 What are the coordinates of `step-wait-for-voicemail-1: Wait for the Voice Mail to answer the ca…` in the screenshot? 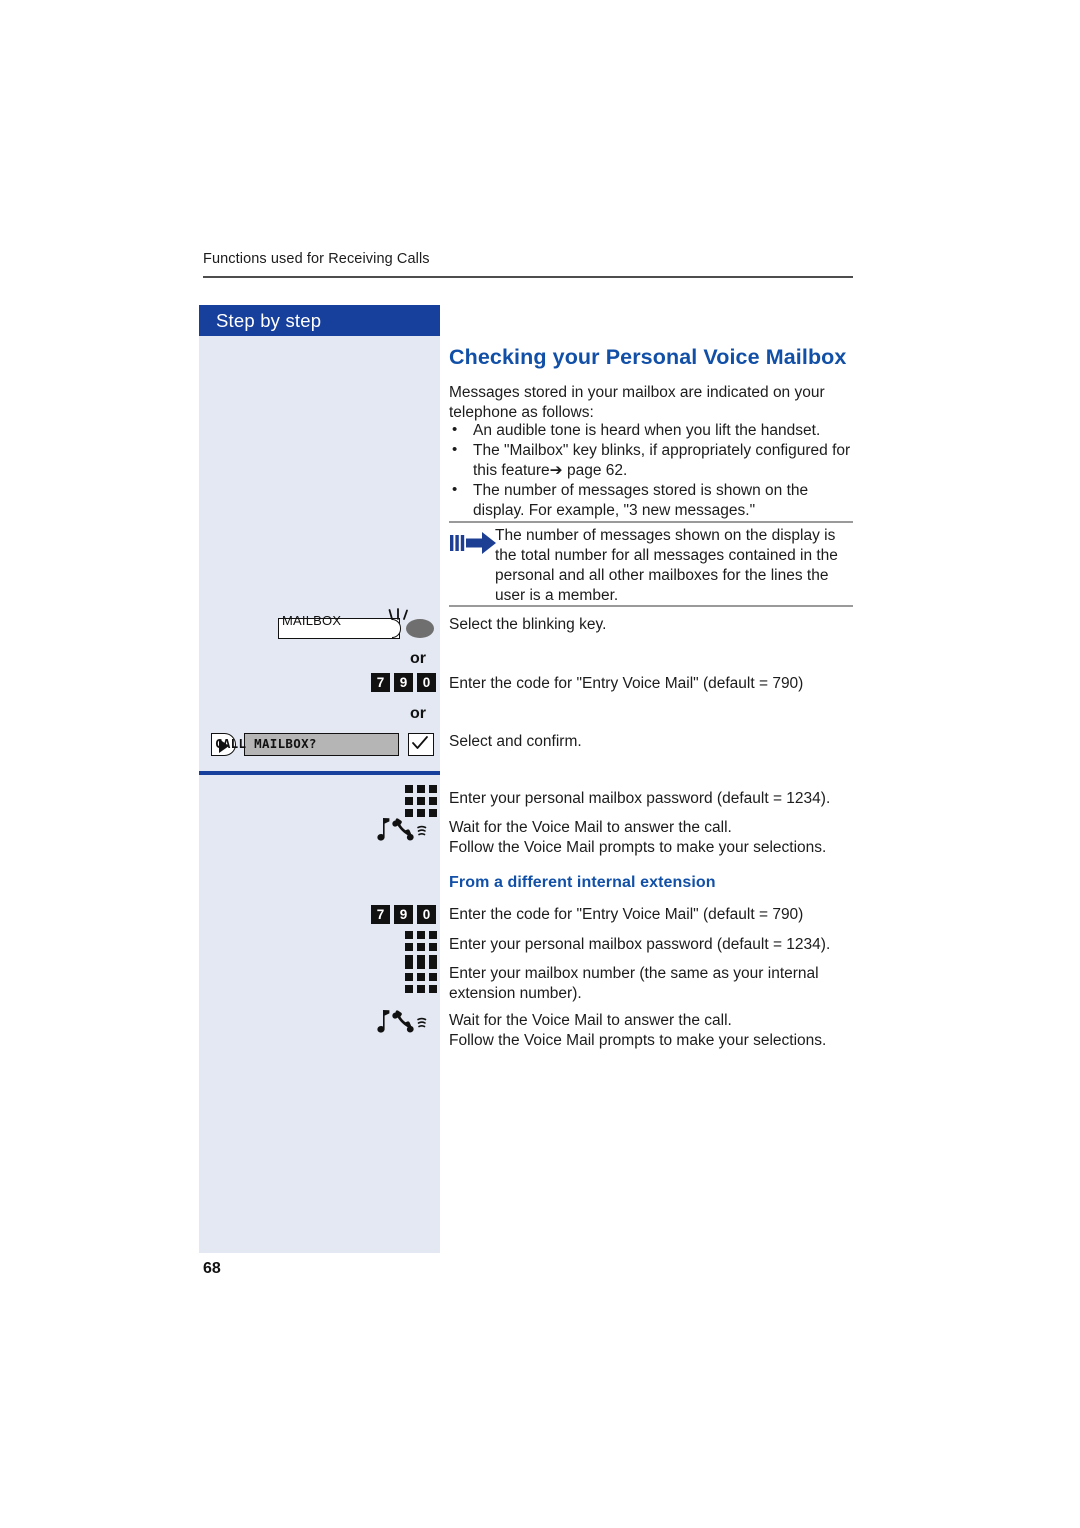 It's located at (651, 838).